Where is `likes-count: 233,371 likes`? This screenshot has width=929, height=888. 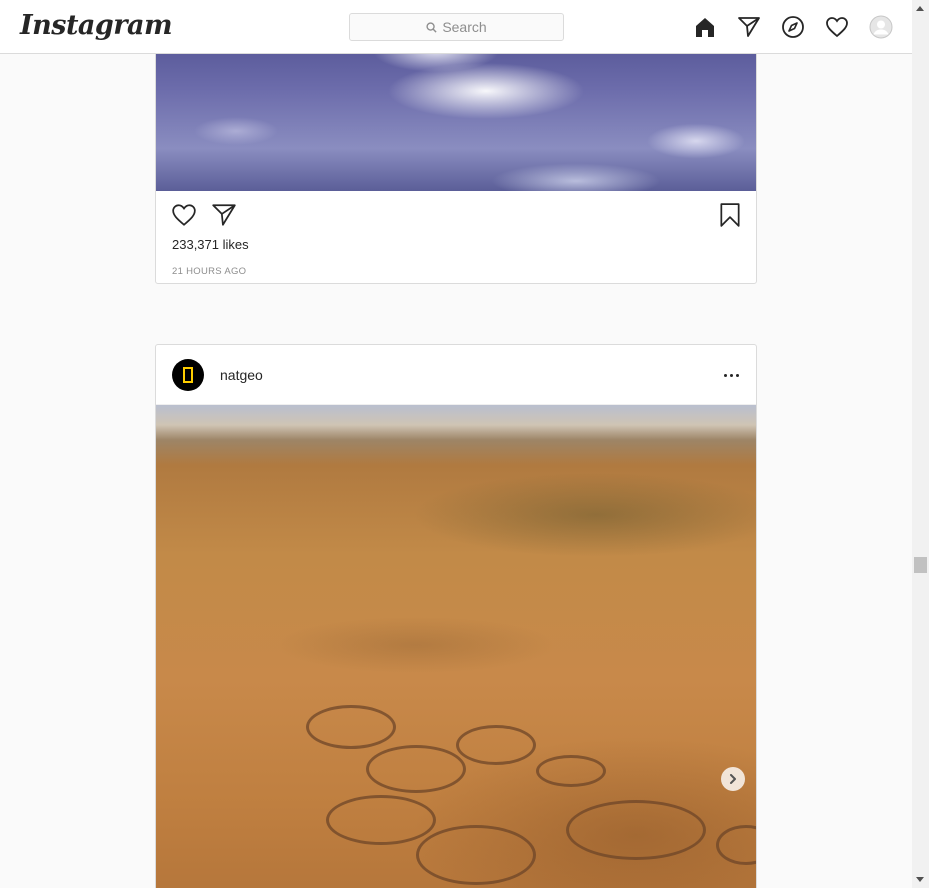
likes-count: 233,371 likes is located at coordinates (210, 244).